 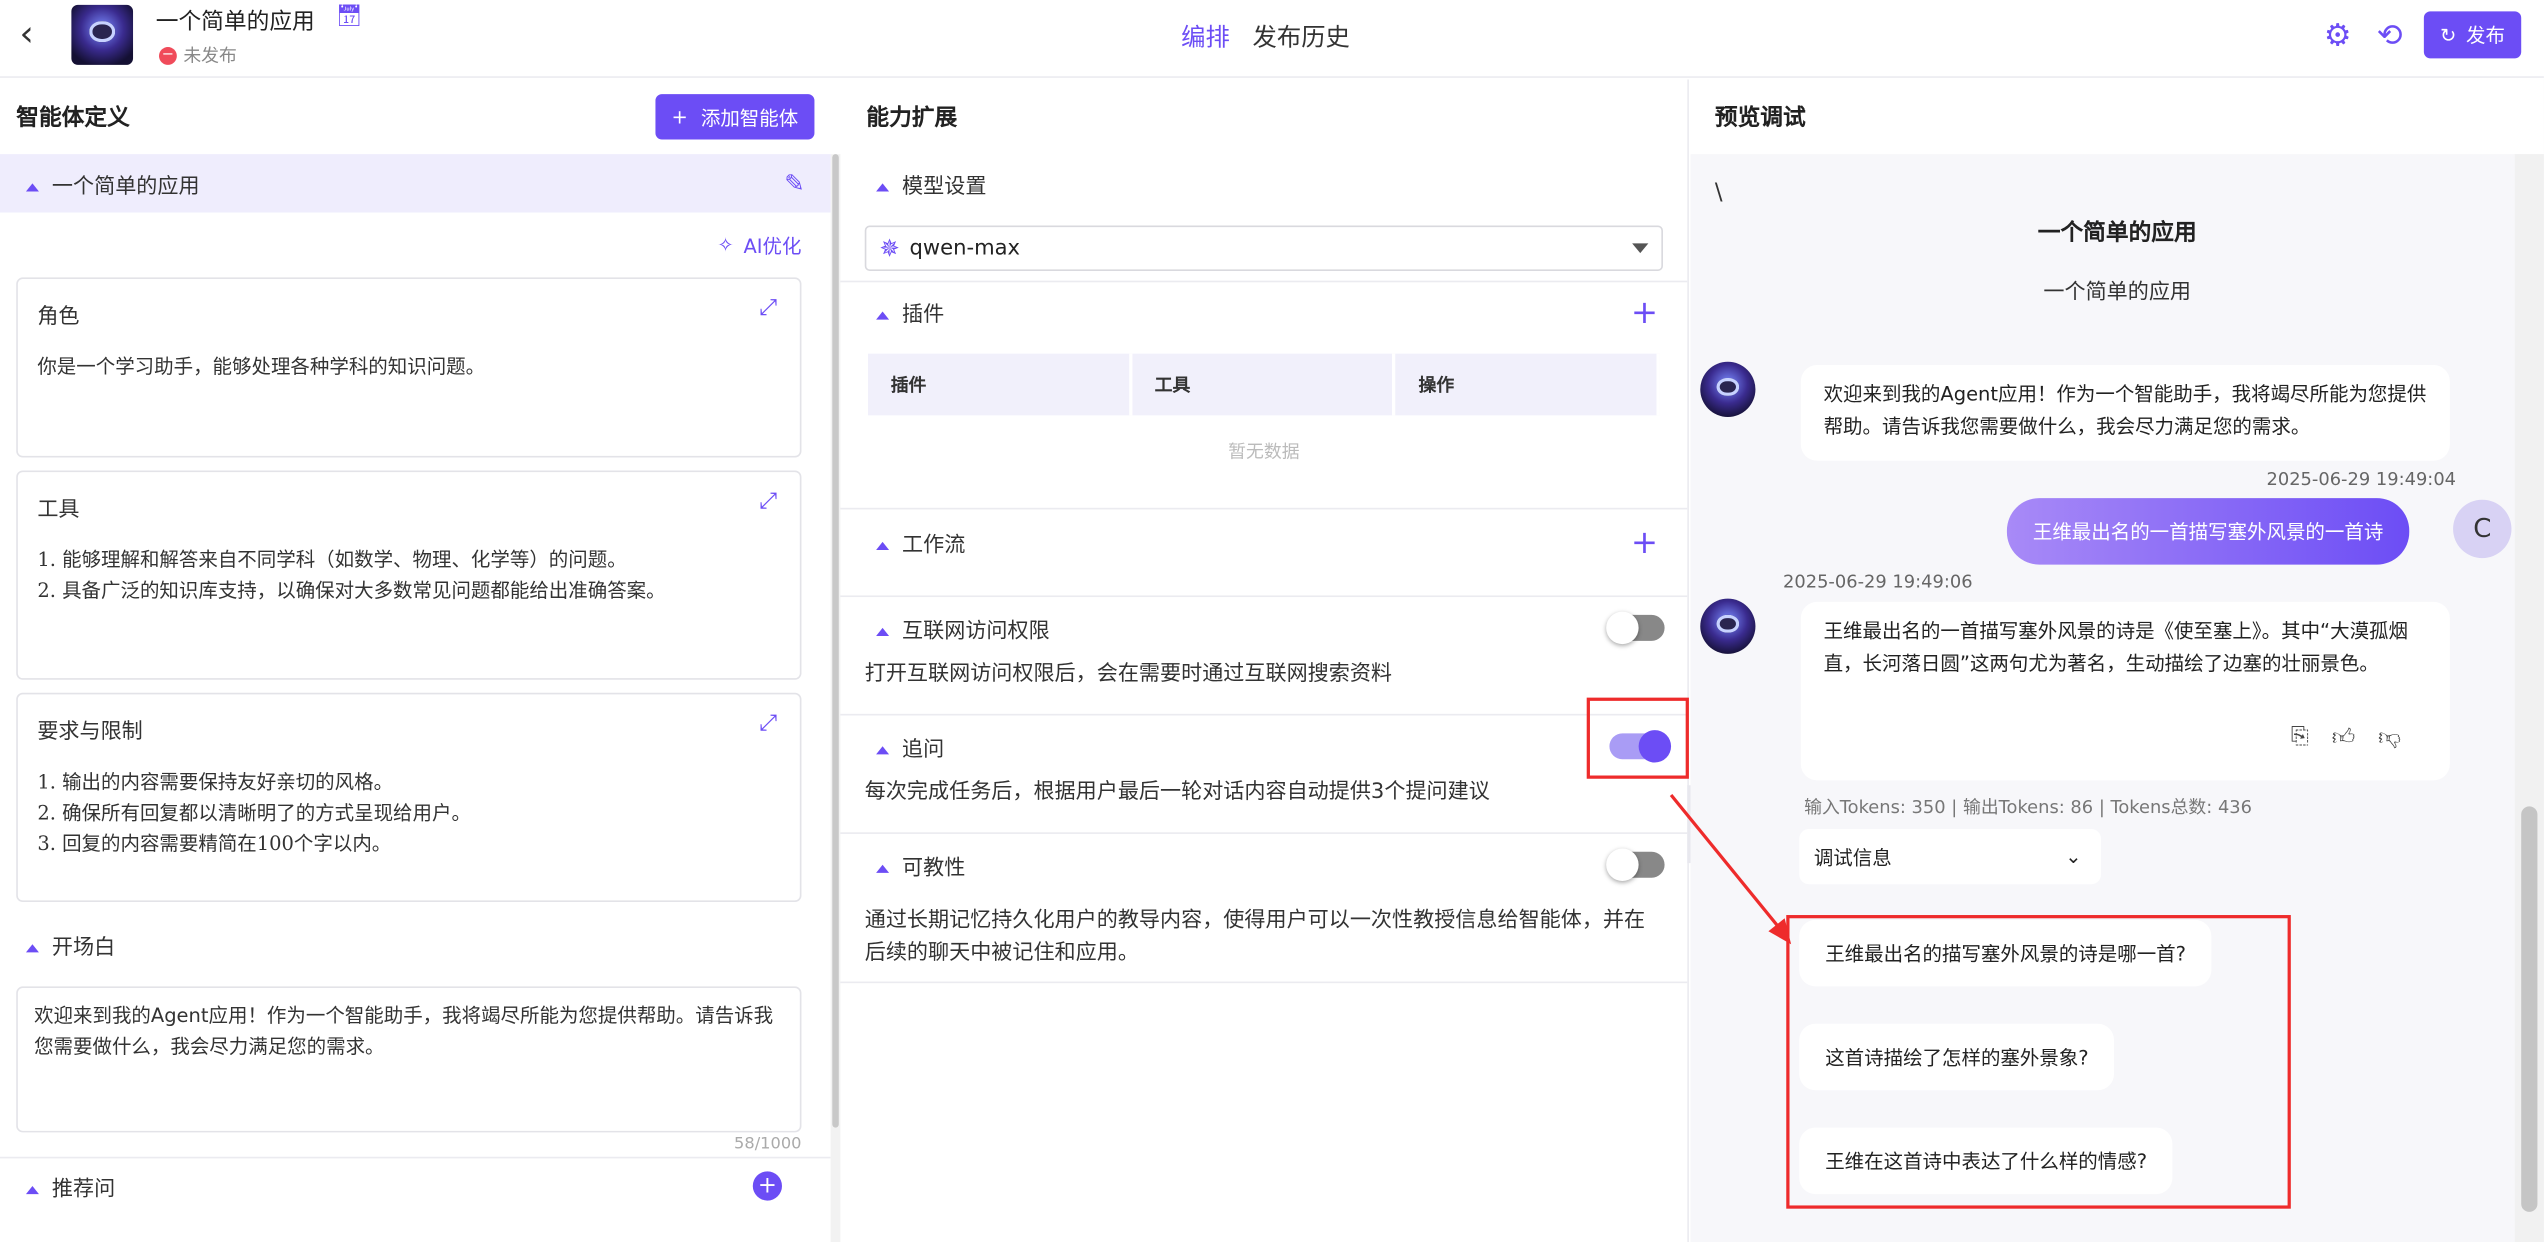 I want to click on history-icon: ⟲, so click(x=2390, y=35).